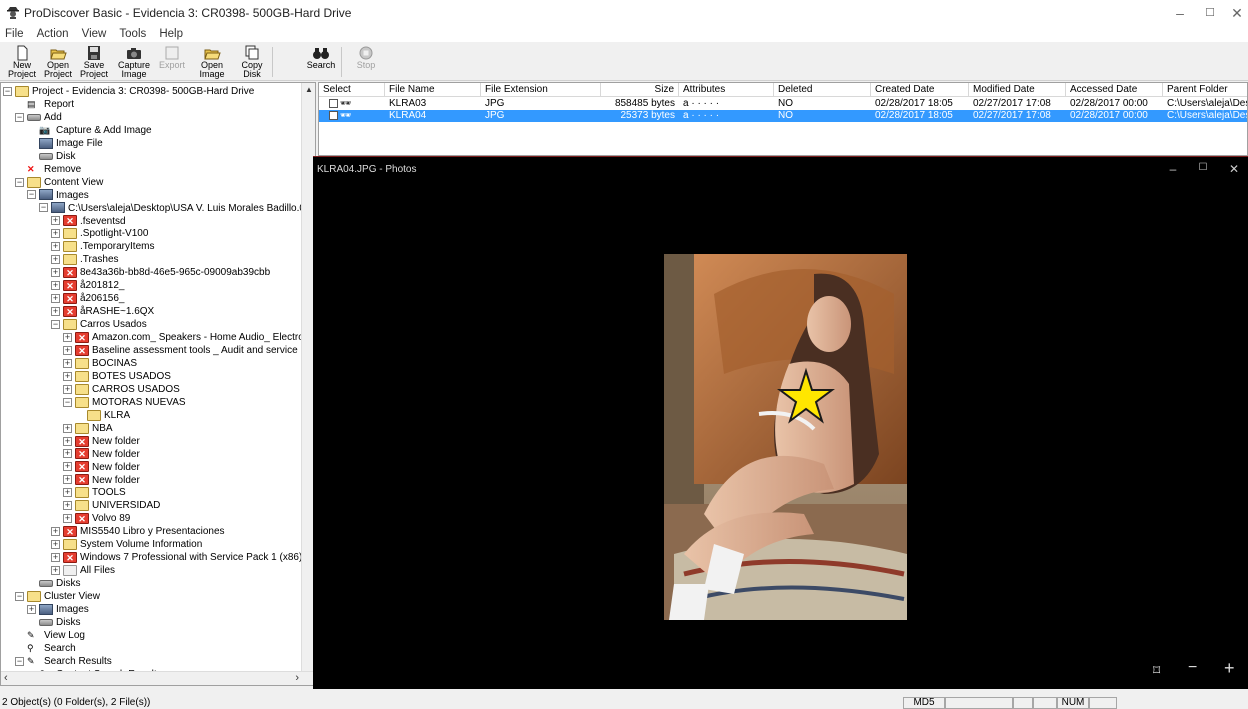  What do you see at coordinates (822, 90) in the screenshot?
I see `column-header-deleted: Deleted` at bounding box center [822, 90].